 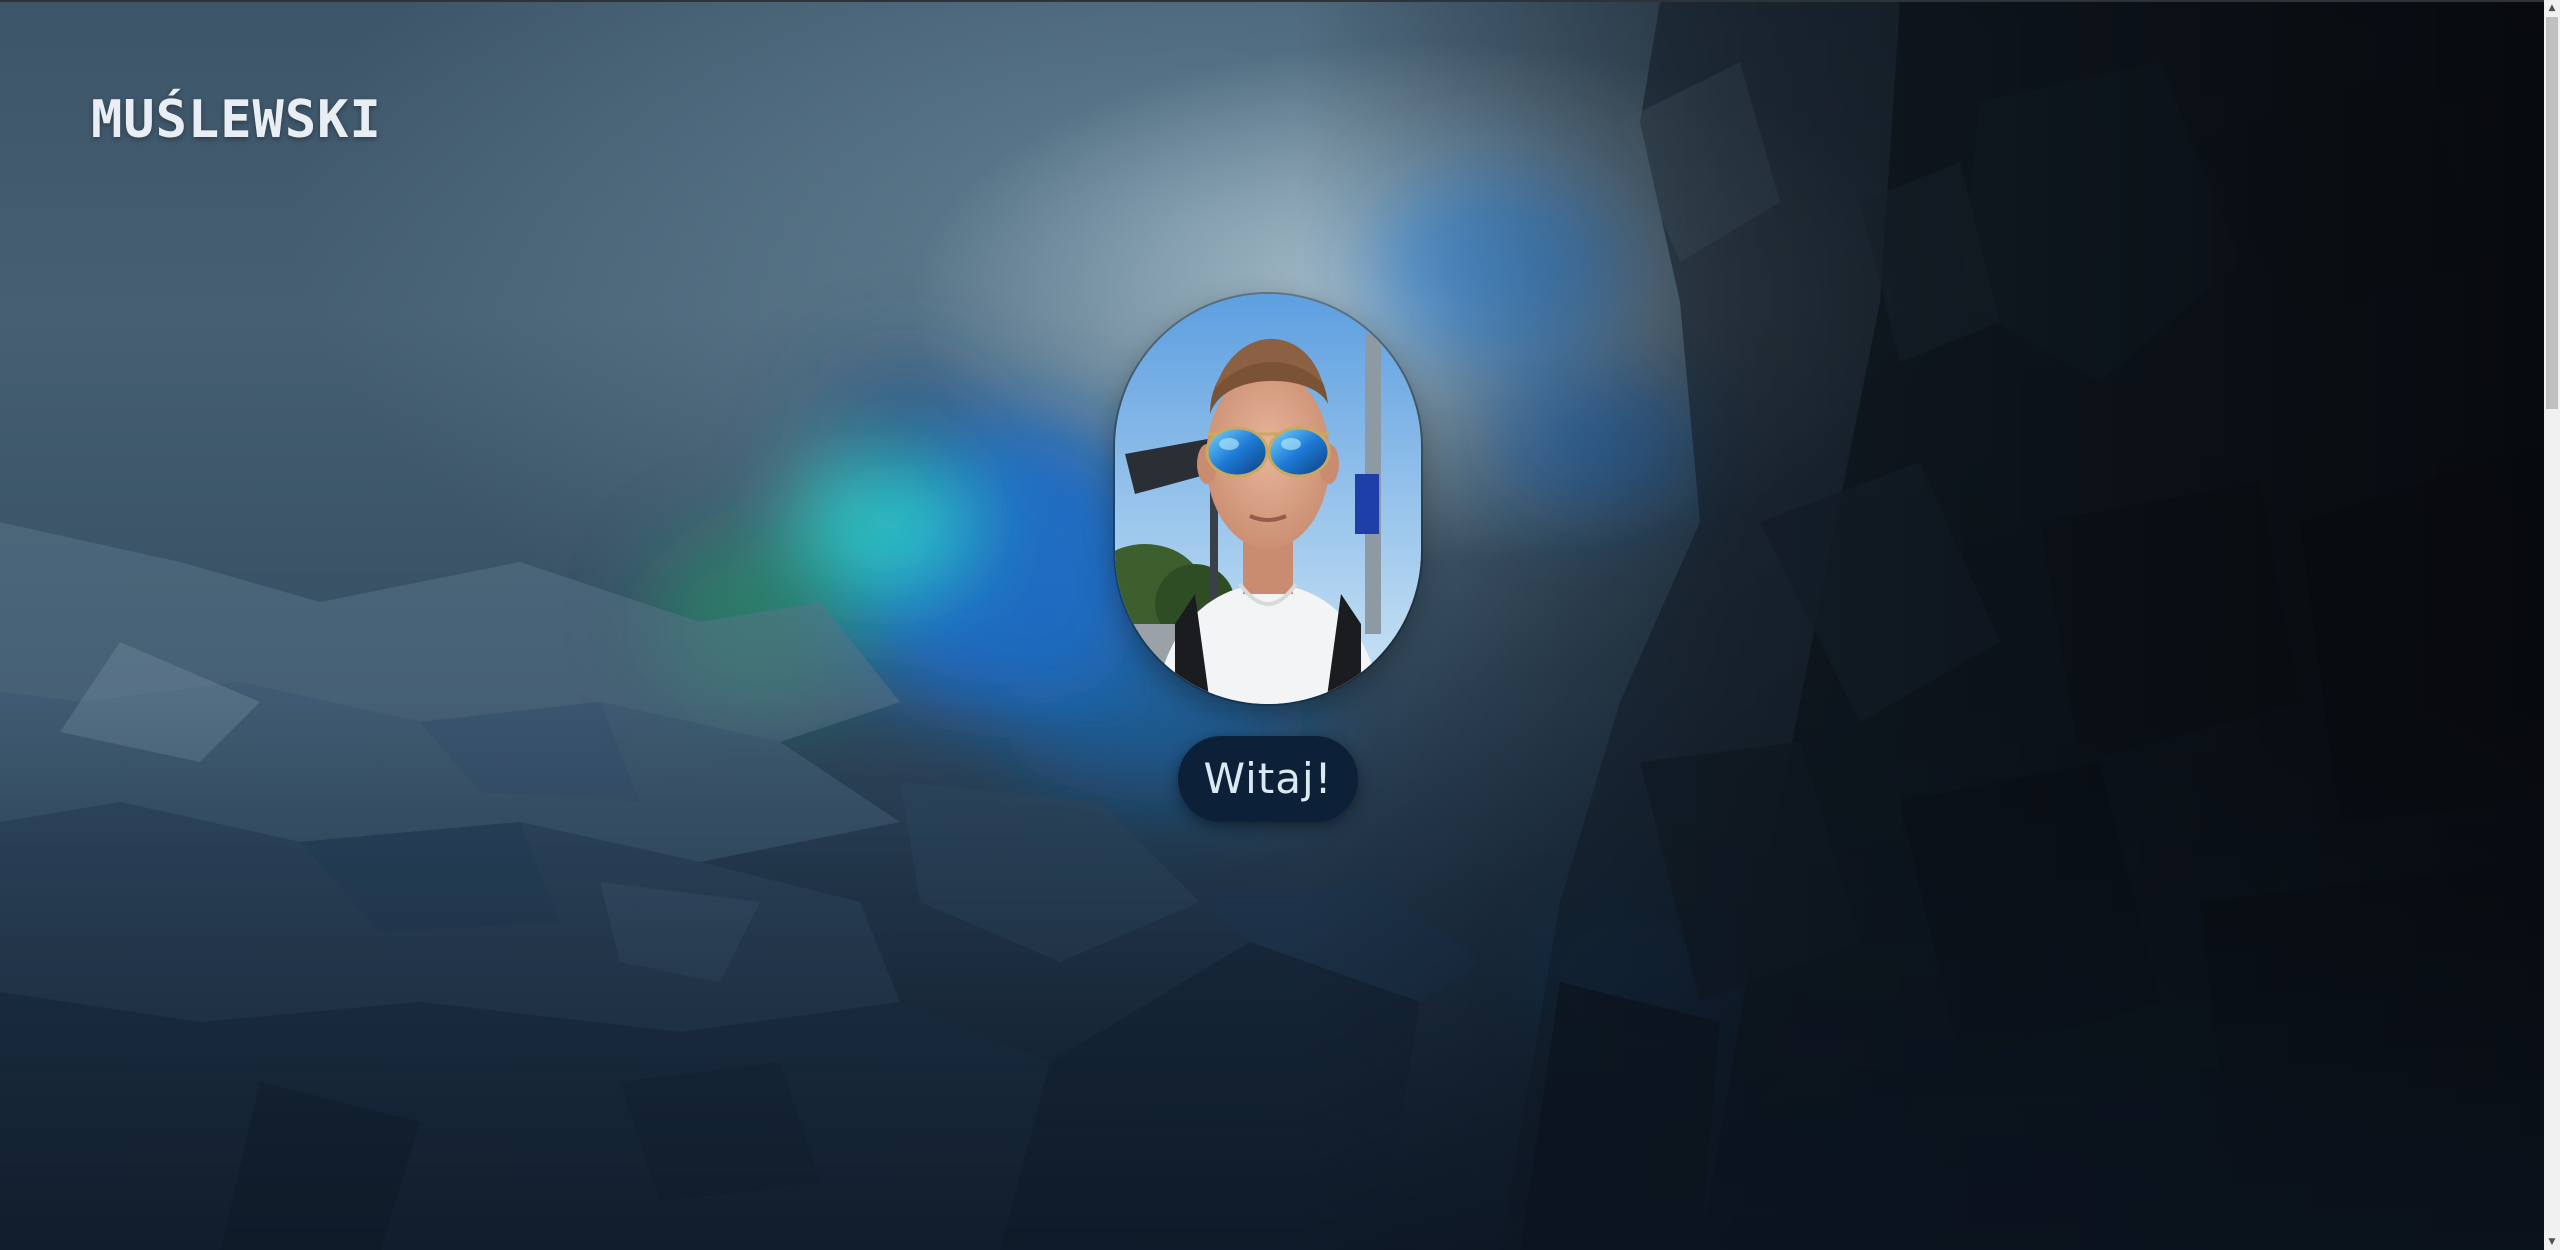 I want to click on profile-avatar, so click(x=1268, y=499).